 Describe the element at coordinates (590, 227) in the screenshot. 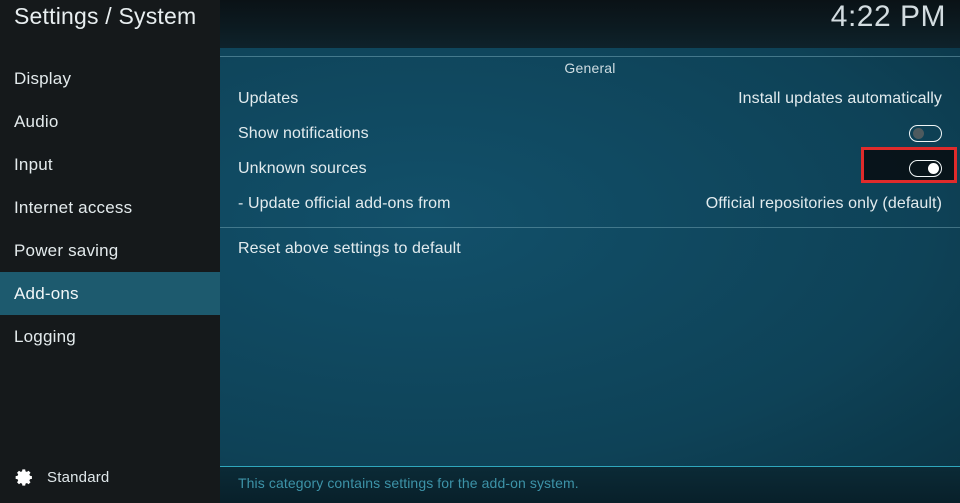

I see `settings-group-divider` at that location.